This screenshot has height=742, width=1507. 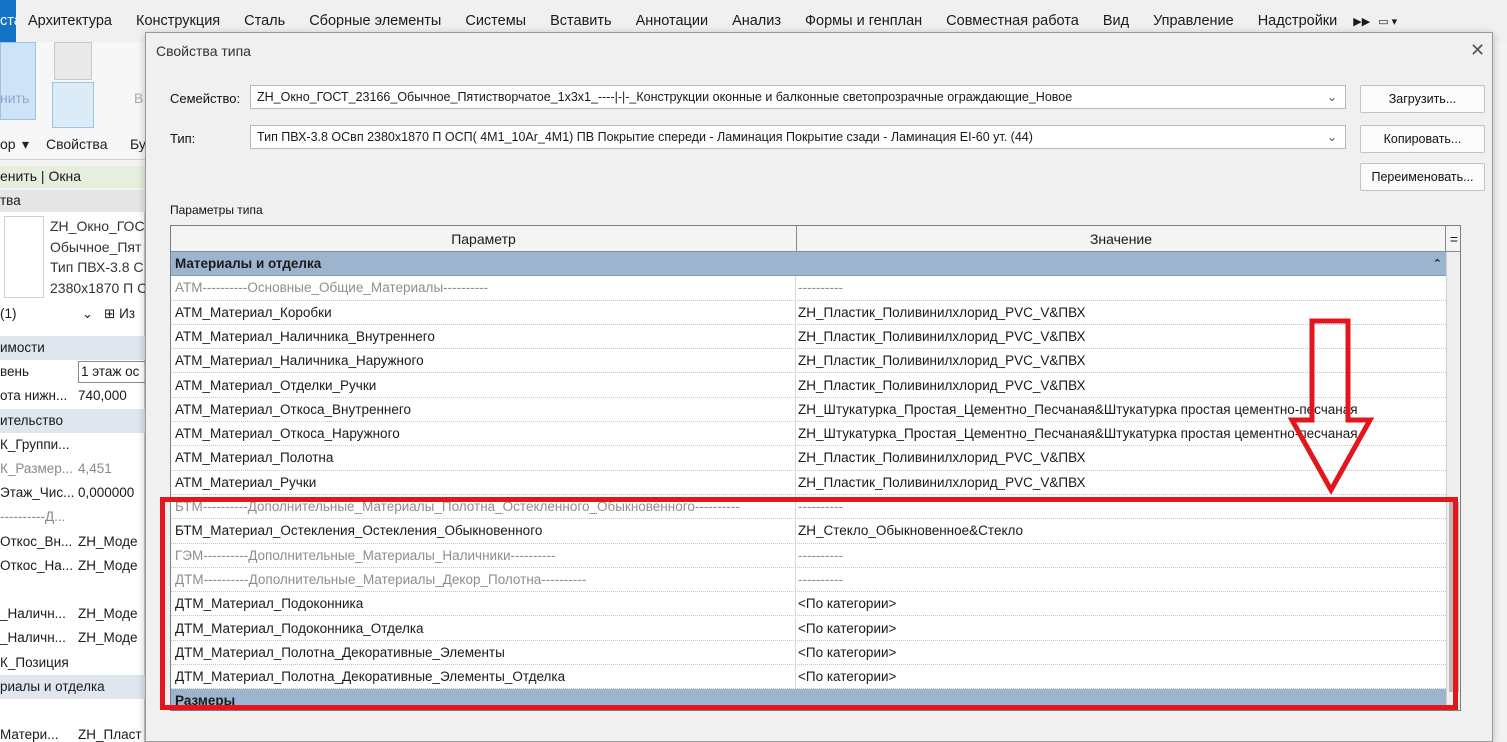 What do you see at coordinates (1437, 264) in the screenshot?
I see `collapse-chevron-icon: ⌃` at bounding box center [1437, 264].